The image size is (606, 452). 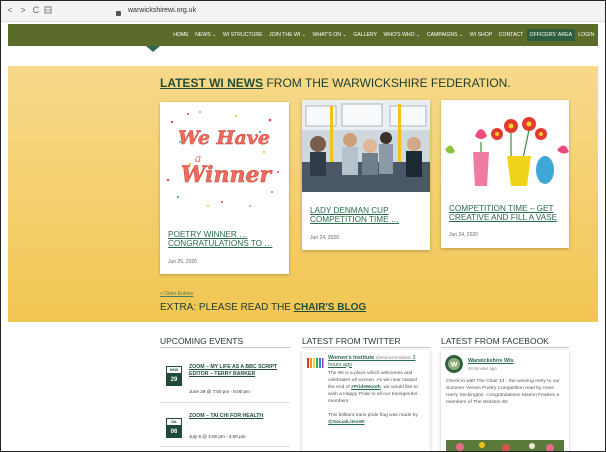 What do you see at coordinates (551, 35) in the screenshot?
I see `nav-item: OFFICERS' AREA` at bounding box center [551, 35].